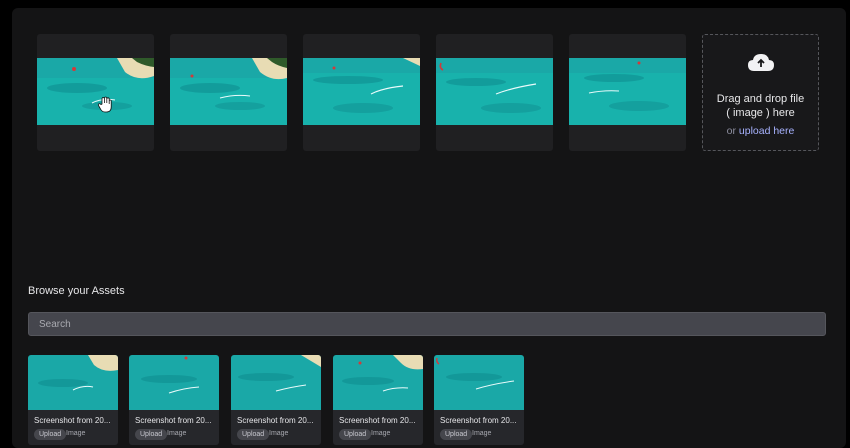 Image resolution: width=850 pixels, height=448 pixels. What do you see at coordinates (731, 131) in the screenshot?
I see `dropzone-or-text: or` at bounding box center [731, 131].